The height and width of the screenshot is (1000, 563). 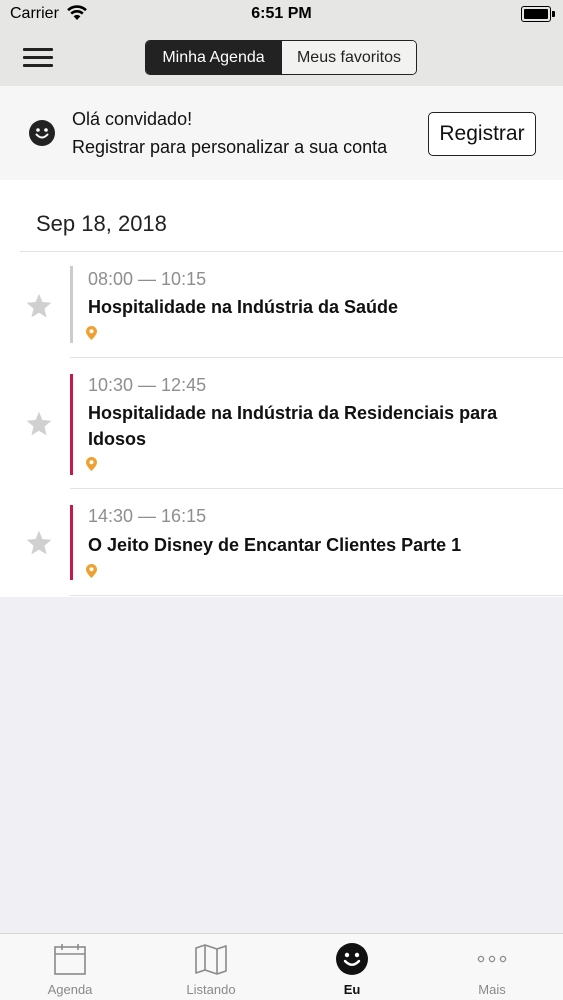 I want to click on battery-icon, so click(x=538, y=14).